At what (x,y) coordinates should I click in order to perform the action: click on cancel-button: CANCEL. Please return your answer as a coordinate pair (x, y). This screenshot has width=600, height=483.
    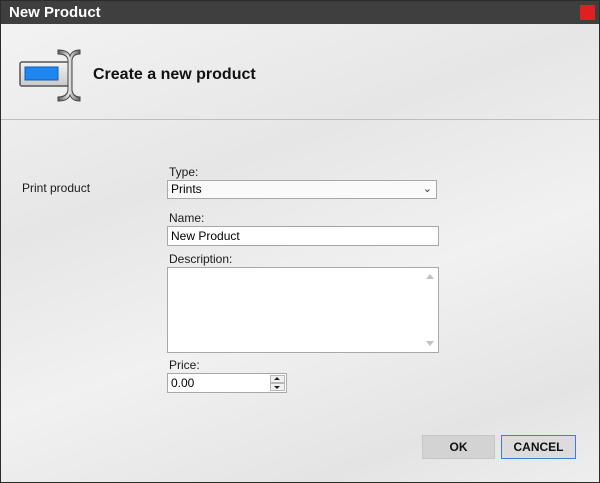
    Looking at the image, I should click on (538, 447).